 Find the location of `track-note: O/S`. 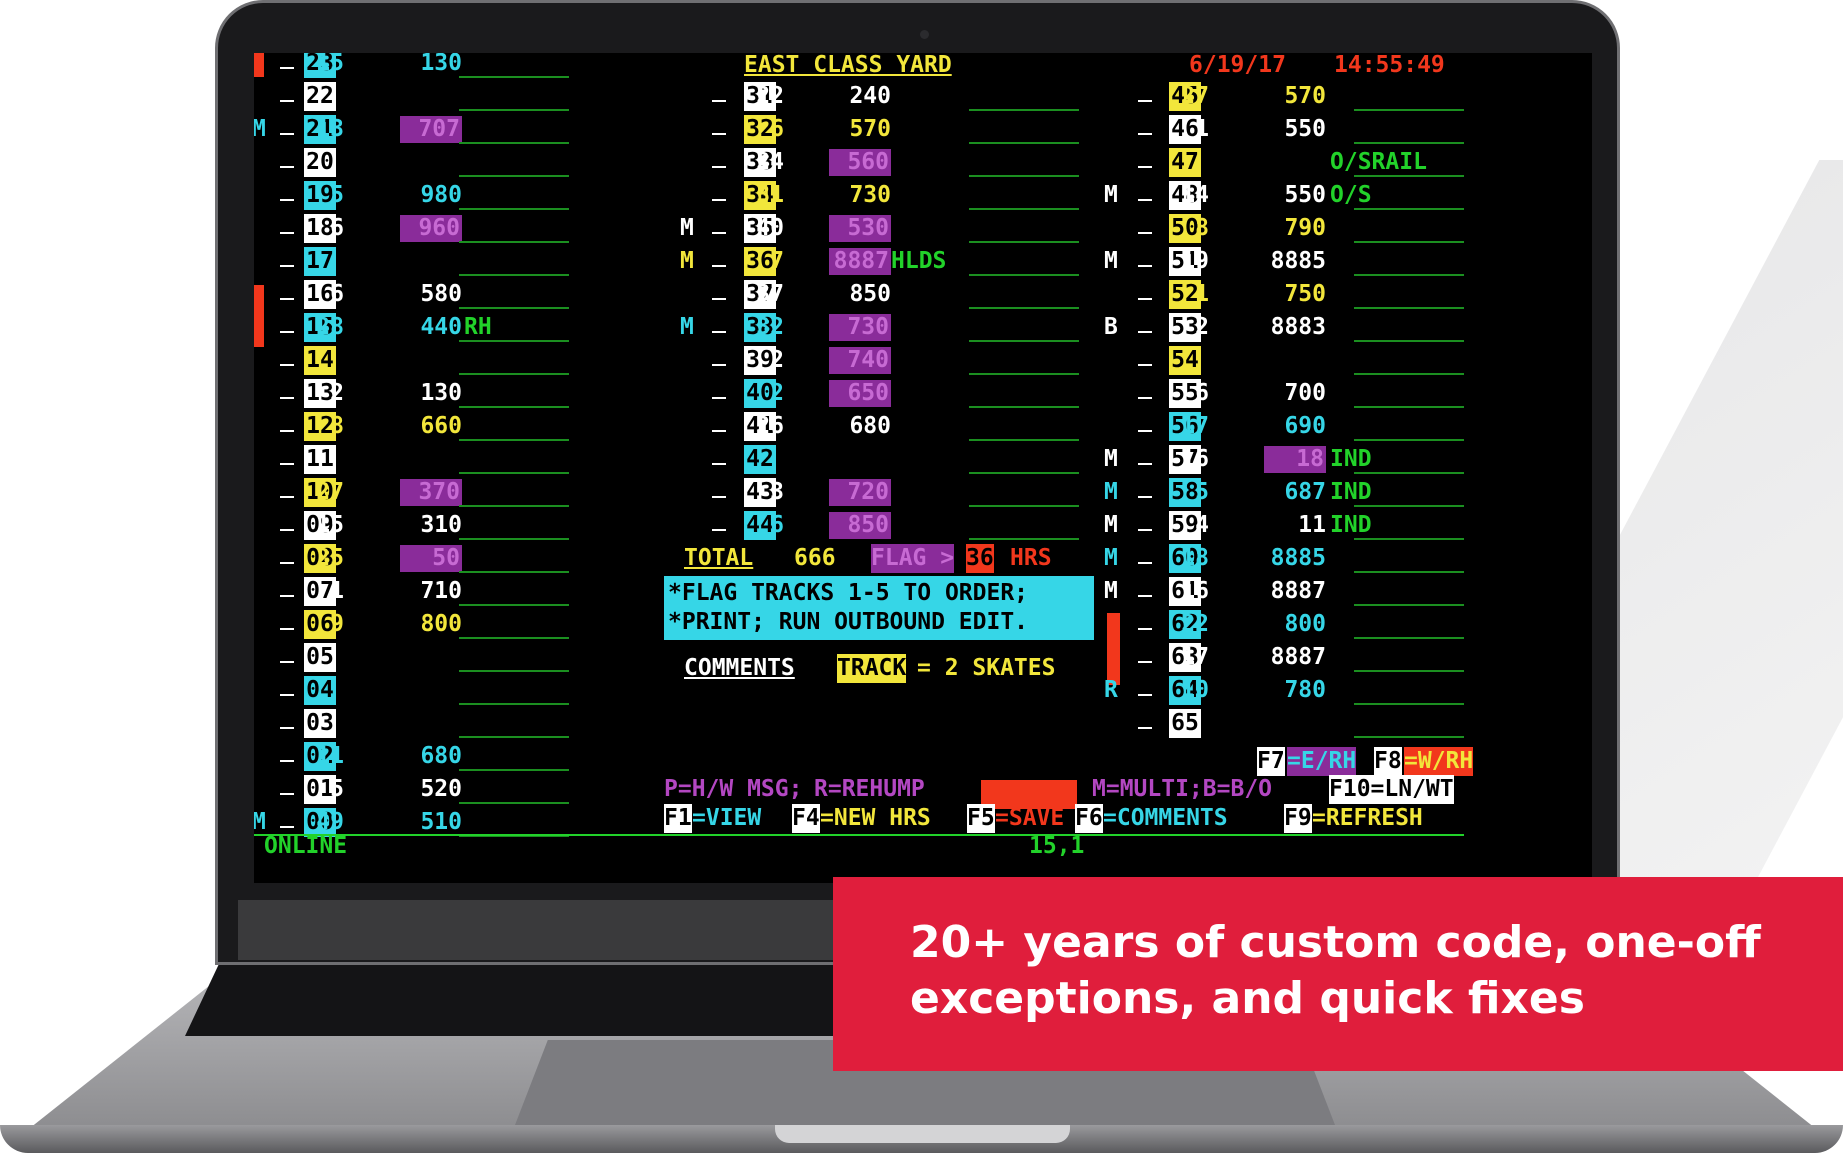

track-note: O/S is located at coordinates (1351, 195).